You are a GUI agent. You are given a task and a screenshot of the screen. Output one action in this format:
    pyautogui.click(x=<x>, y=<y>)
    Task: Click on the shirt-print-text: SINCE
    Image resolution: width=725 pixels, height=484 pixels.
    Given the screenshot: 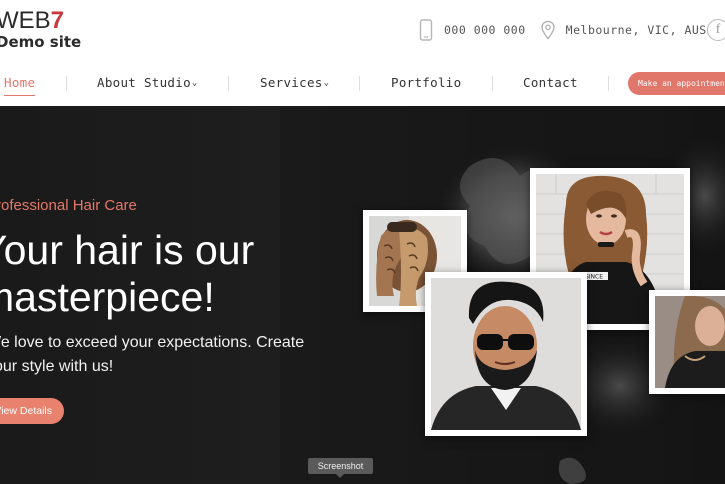 What is the action you would take?
    pyautogui.click(x=594, y=277)
    